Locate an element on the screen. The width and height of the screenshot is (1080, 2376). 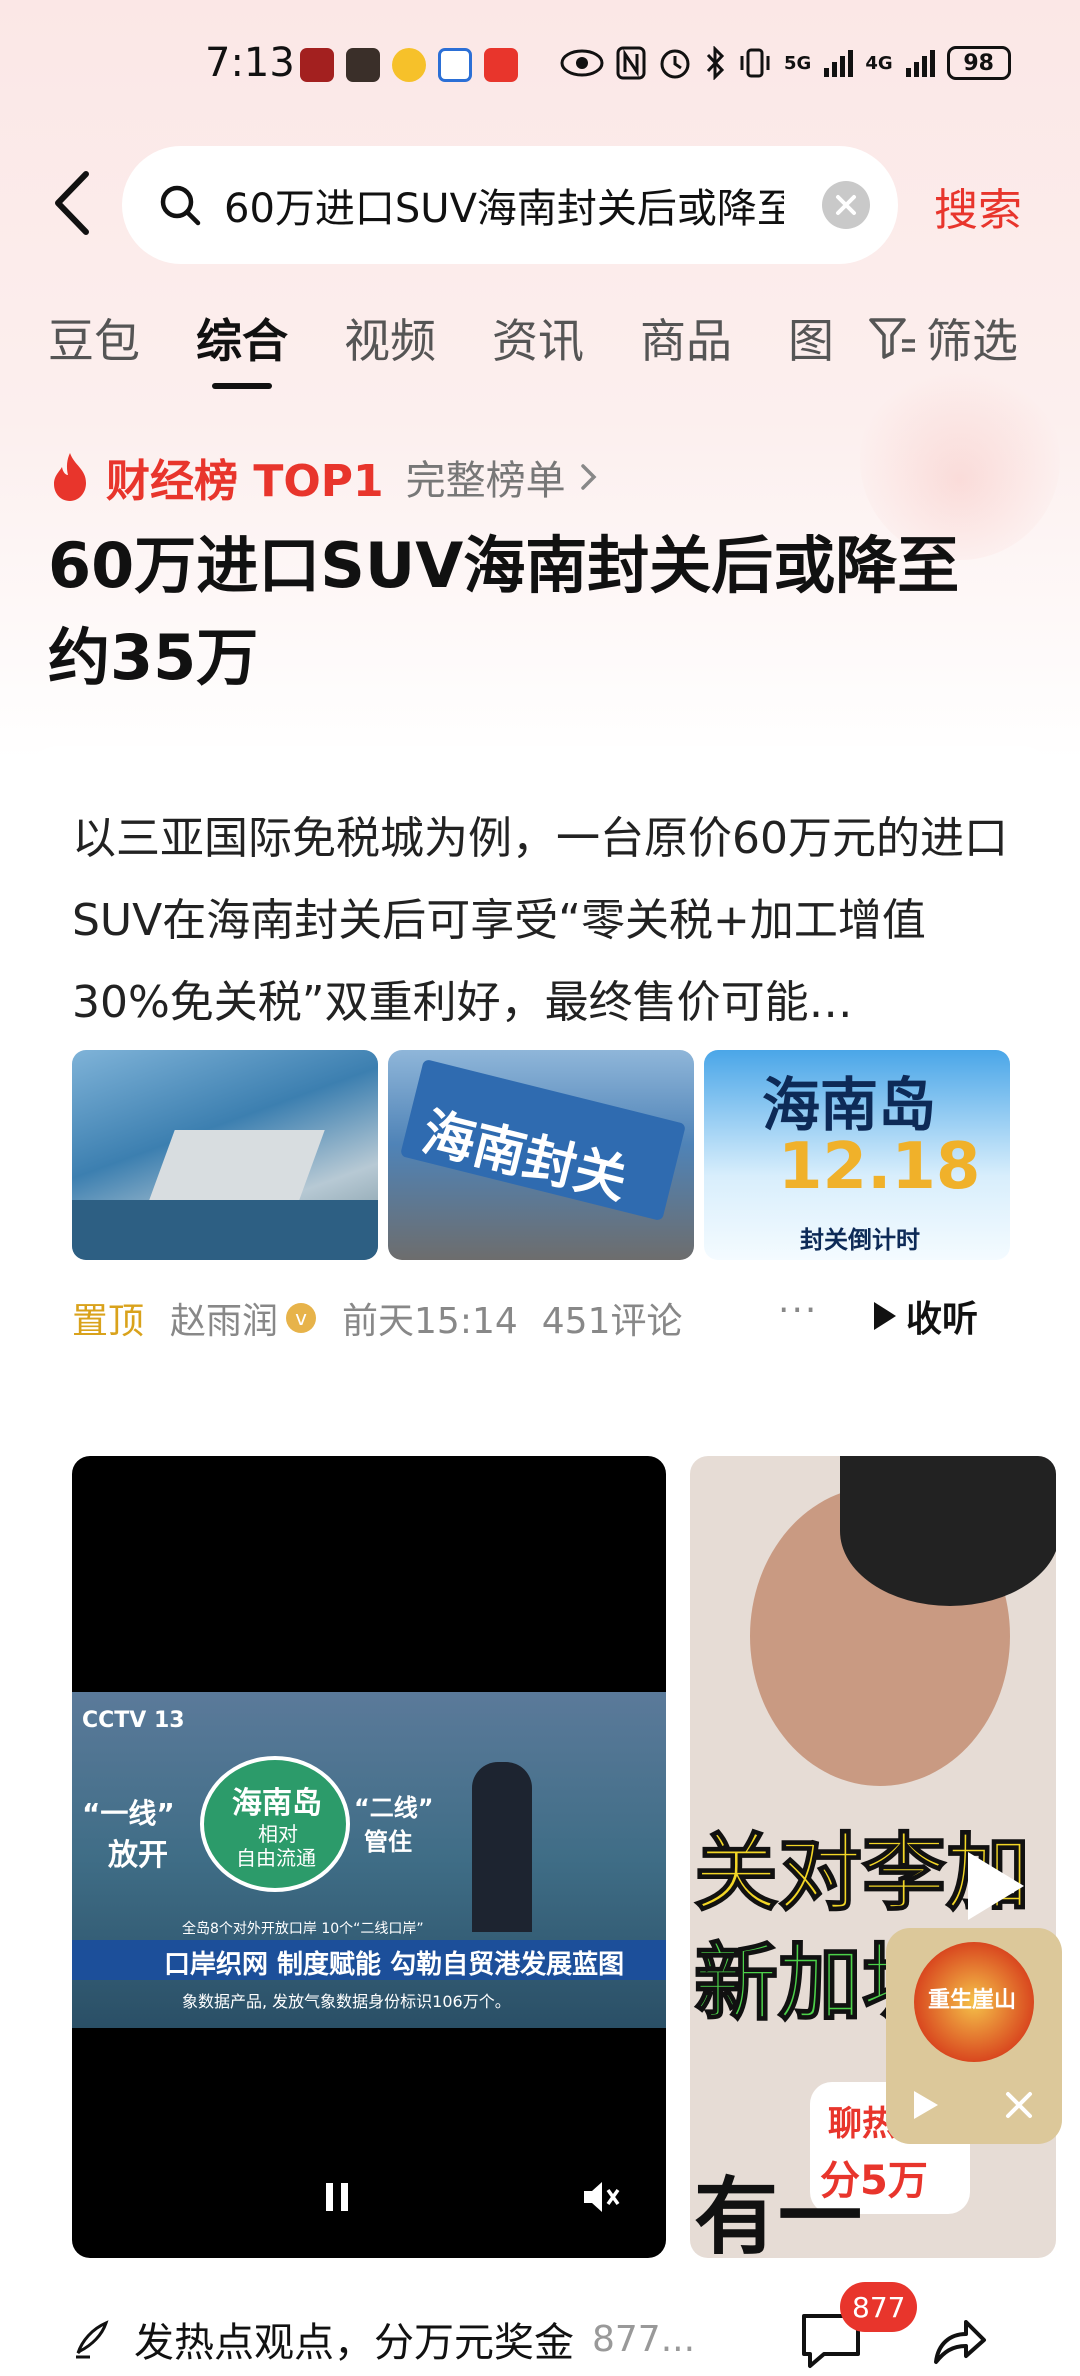
listen-button: 收听 is located at coordinates (926, 1316).